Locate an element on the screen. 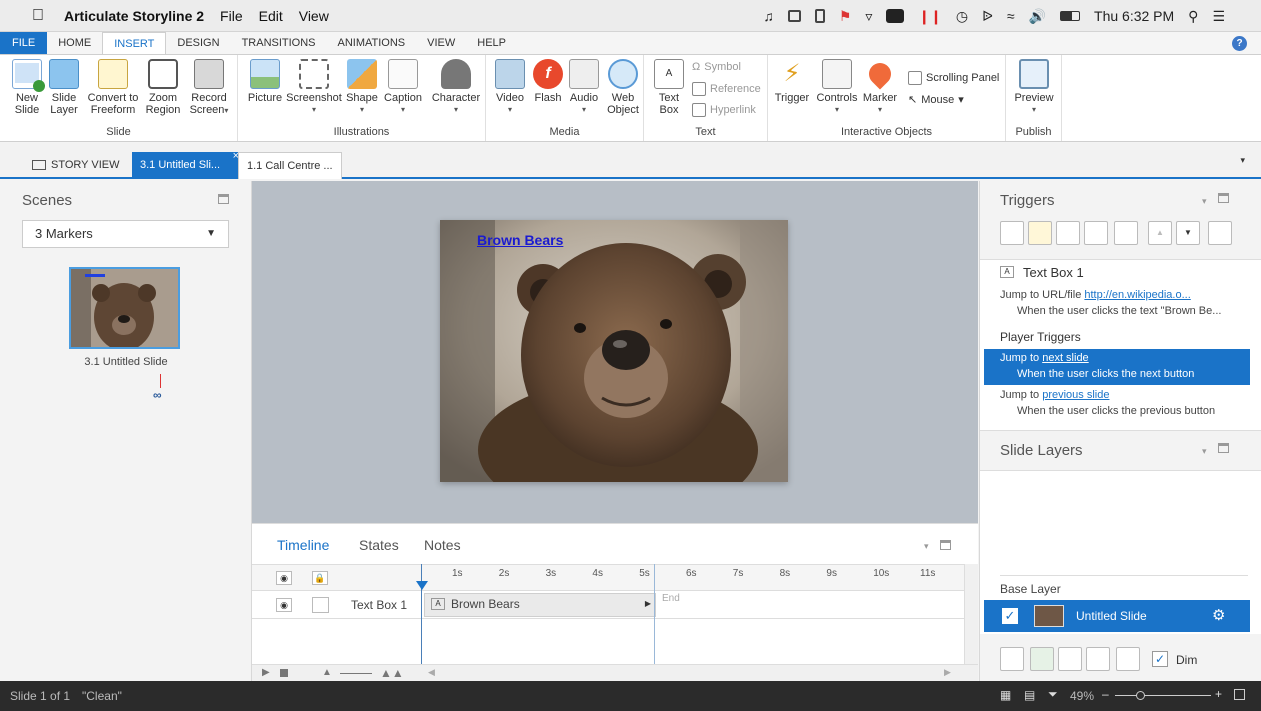 The height and width of the screenshot is (711, 1261). timeline-row: ◉ Text Box 1 A Brown Bears ▶ End is located at coordinates (608, 605).